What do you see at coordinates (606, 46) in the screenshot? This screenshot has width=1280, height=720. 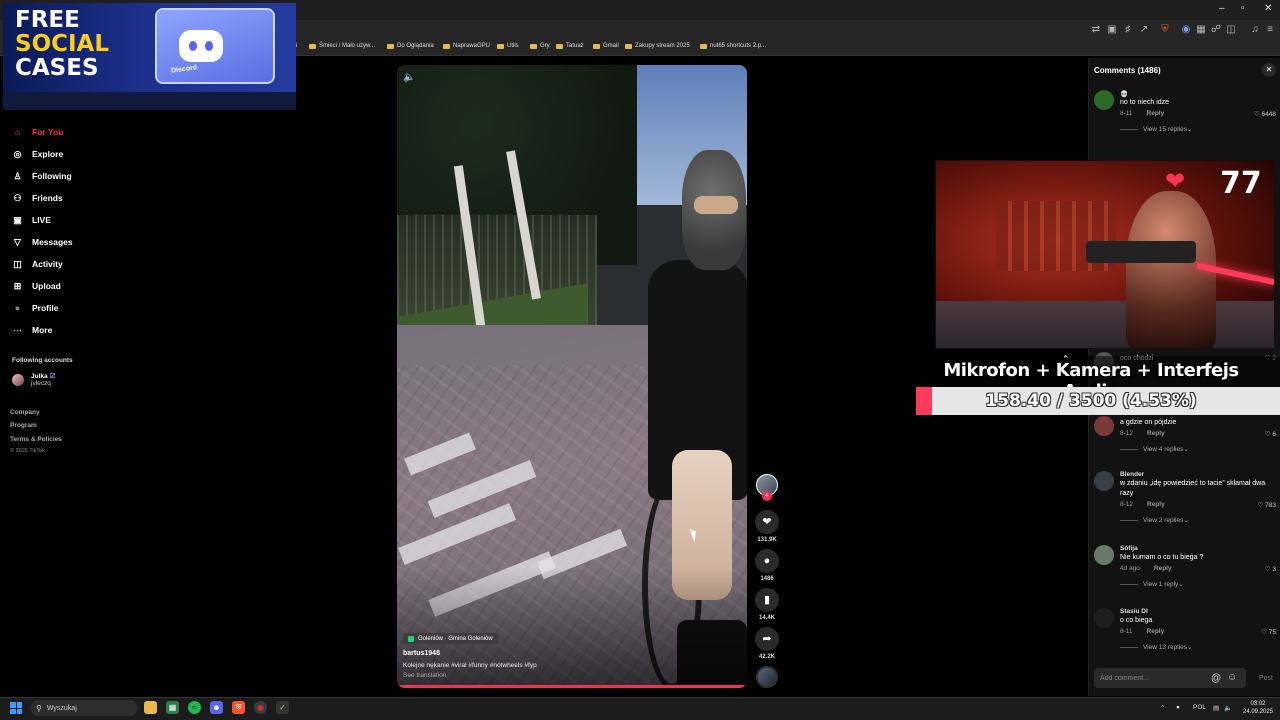 I see `bookmark-item: Gmail` at bounding box center [606, 46].